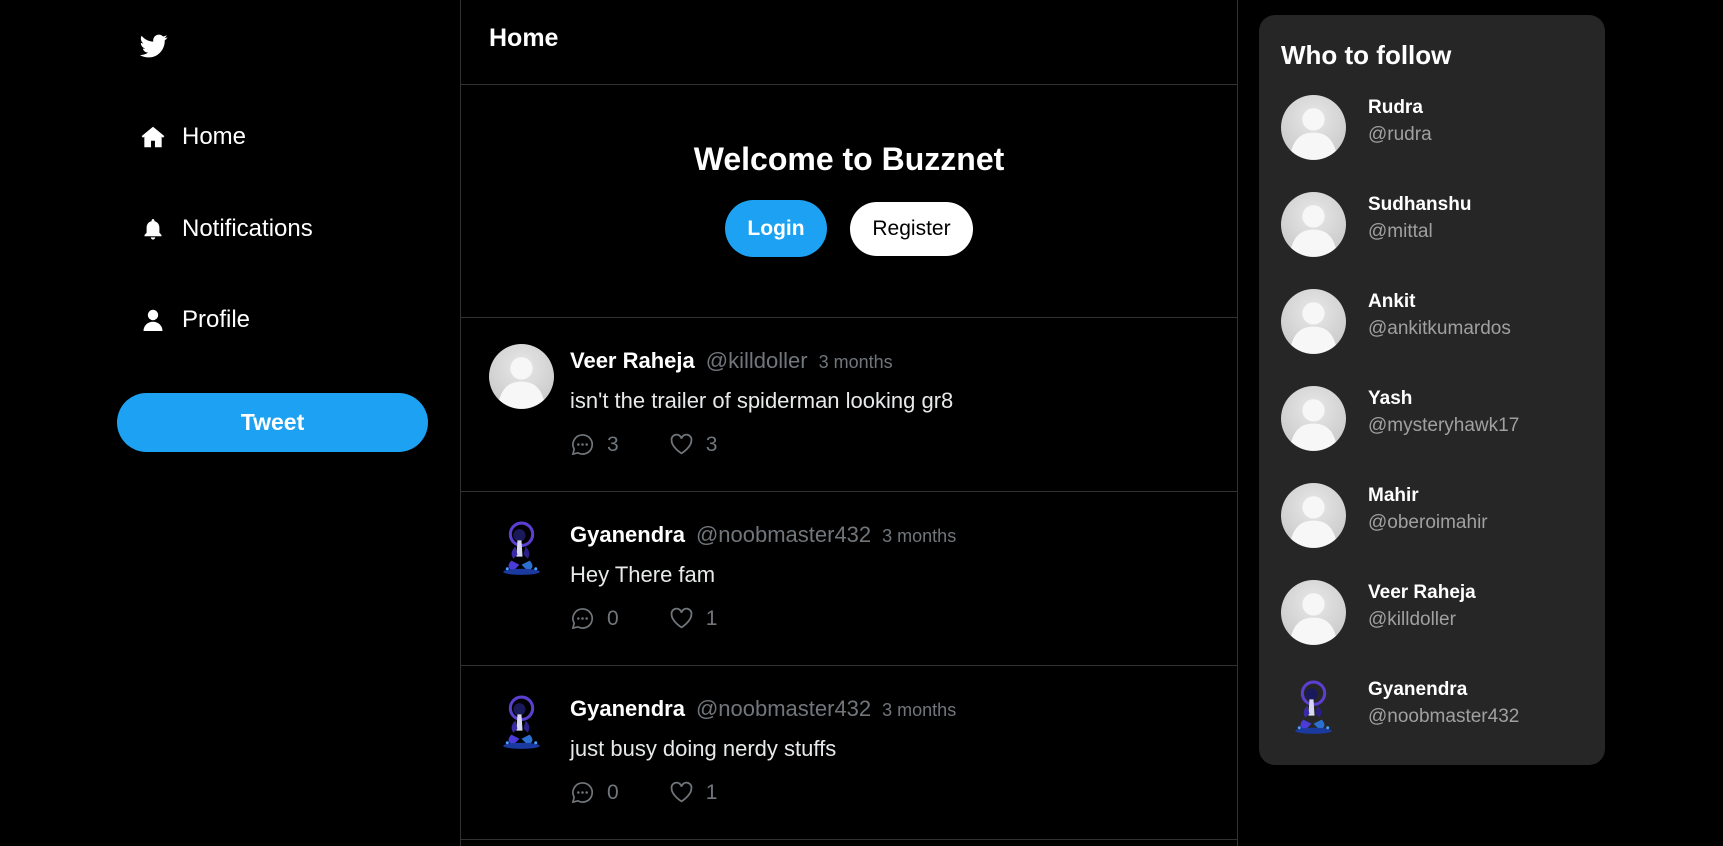  I want to click on follow-handle: @oberoimahir, so click(1428, 522).